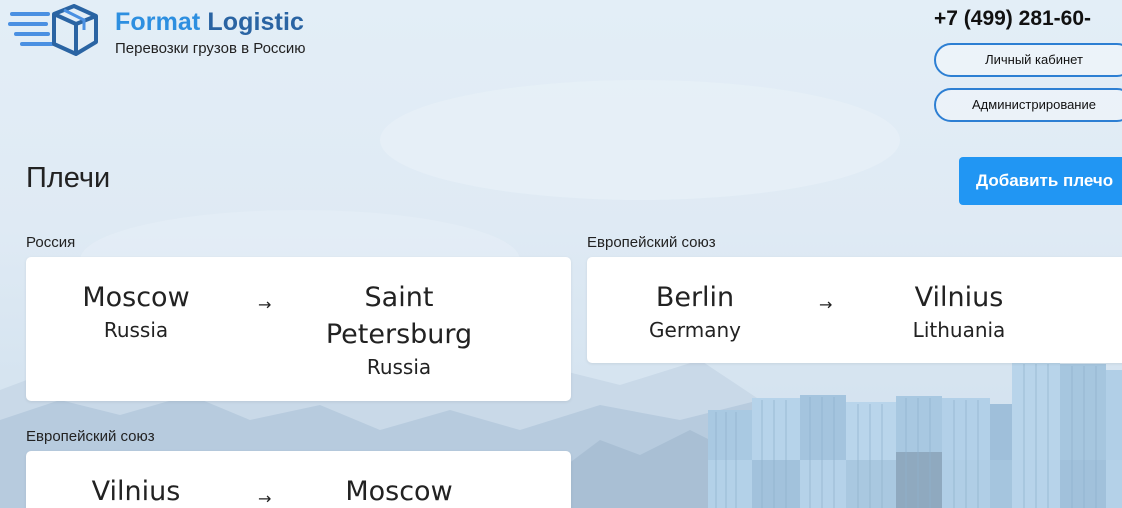 The width and height of the screenshot is (1122, 508). What do you see at coordinates (399, 297) in the screenshot?
I see `to-city-line1: Saint` at bounding box center [399, 297].